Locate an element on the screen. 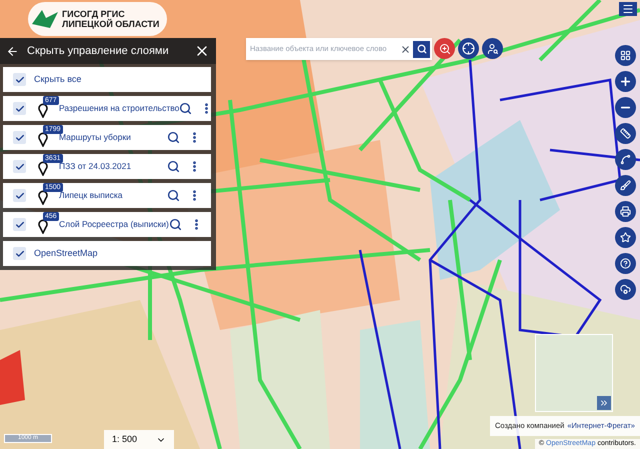  layer-label: ПЗЗ от 24.03.2021 is located at coordinates (95, 166).